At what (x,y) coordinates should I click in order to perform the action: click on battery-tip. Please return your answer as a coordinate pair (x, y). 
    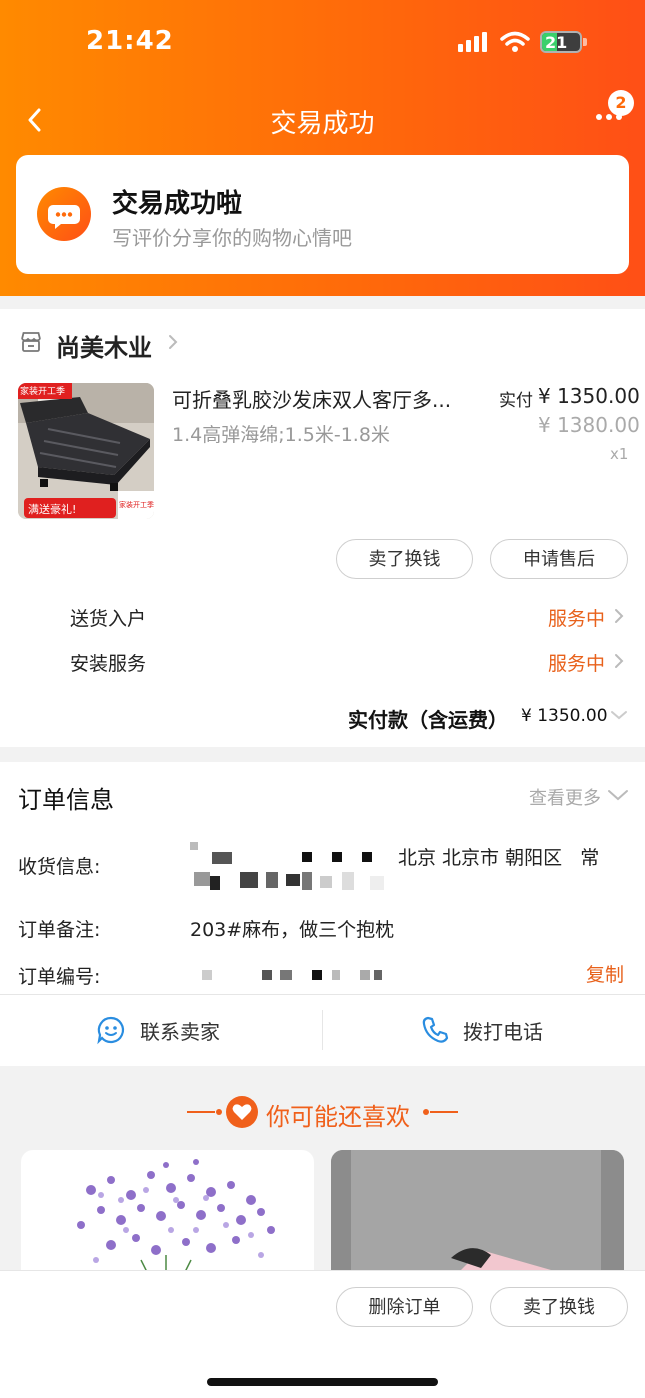
    Looking at the image, I should click on (585, 42).